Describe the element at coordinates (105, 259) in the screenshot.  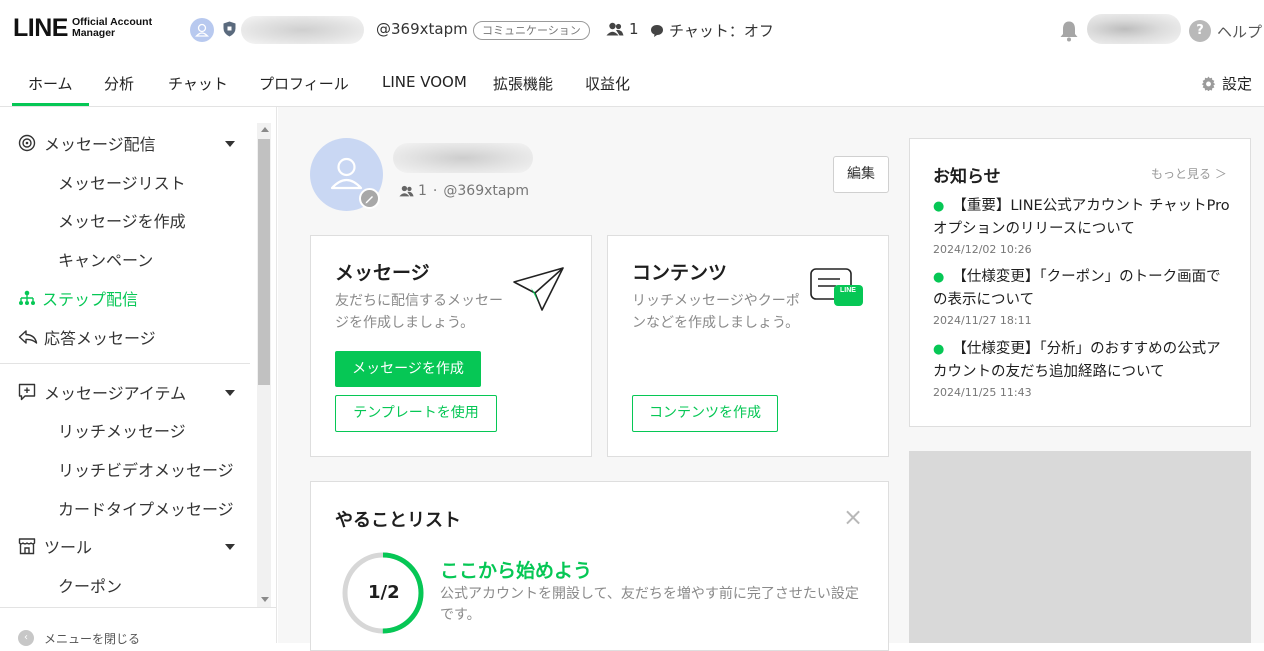
I see `sidebar-item-campaign: キャンペーン` at that location.